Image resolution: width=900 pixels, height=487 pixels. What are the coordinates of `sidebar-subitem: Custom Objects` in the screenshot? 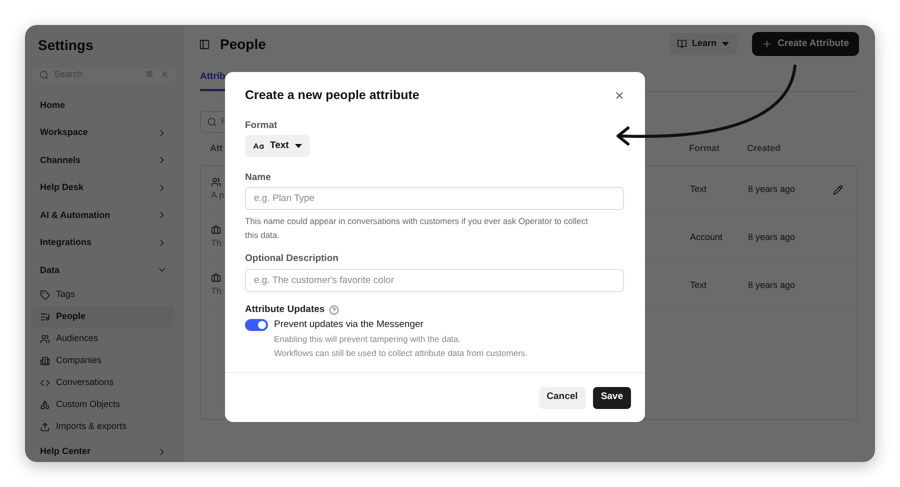 It's located at (103, 405).